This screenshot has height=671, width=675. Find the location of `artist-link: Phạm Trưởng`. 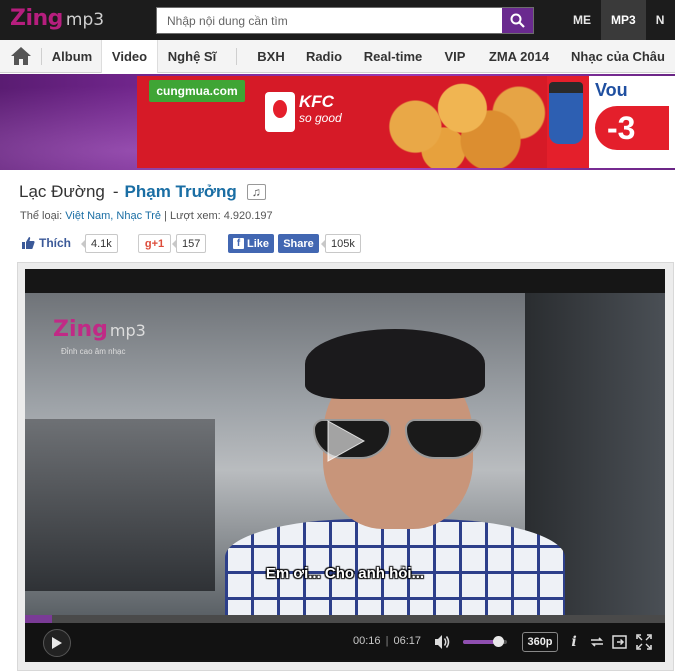

artist-link: Phạm Trưởng is located at coordinates (181, 192).